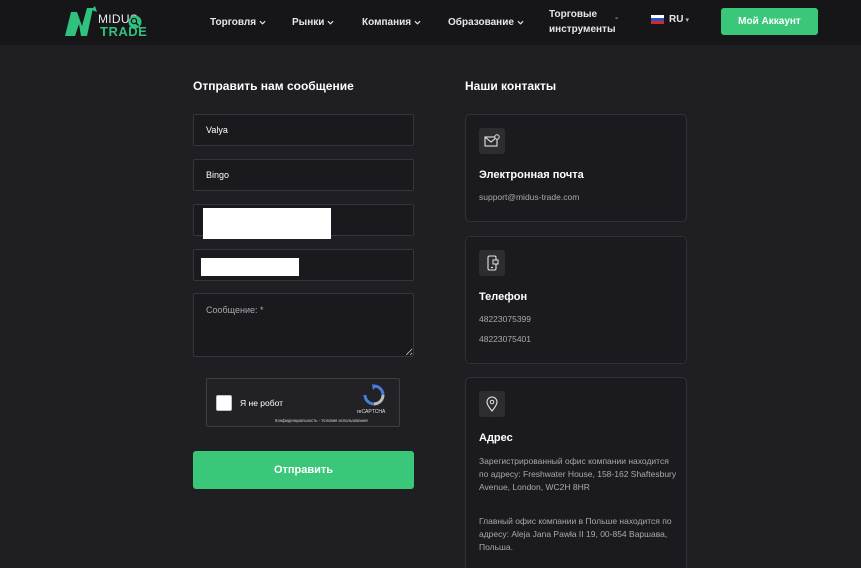  I want to click on nav-markets-label: Рынки, so click(308, 22).